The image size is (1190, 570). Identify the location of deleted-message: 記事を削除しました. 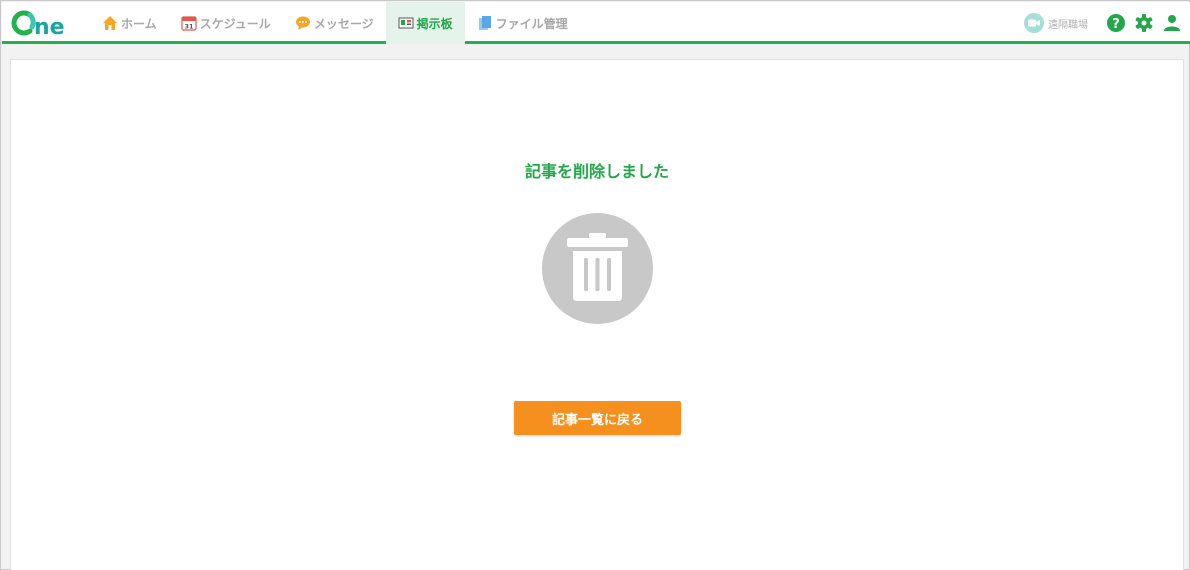
(596, 171).